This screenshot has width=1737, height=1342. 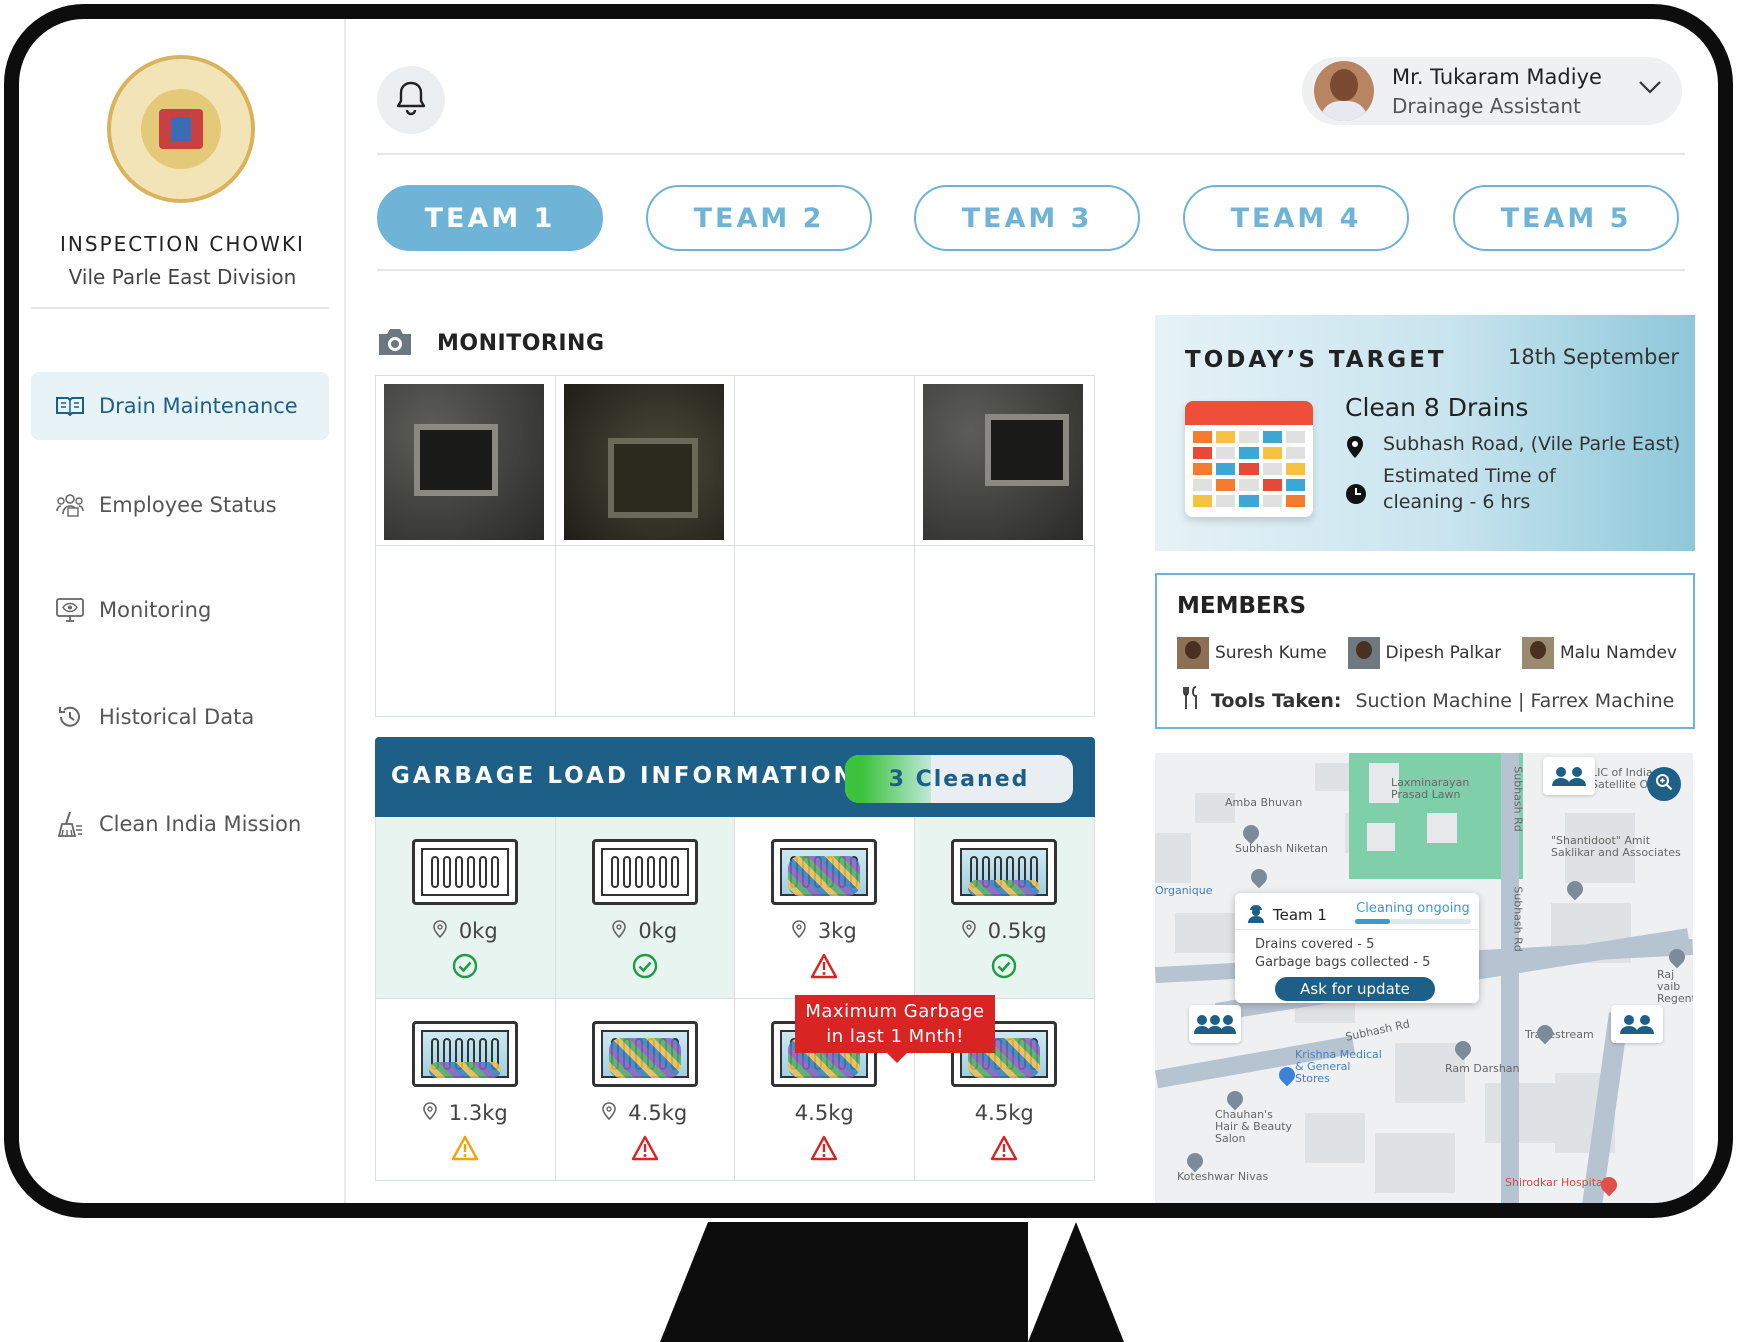 I want to click on bell-icon, so click(x=411, y=100).